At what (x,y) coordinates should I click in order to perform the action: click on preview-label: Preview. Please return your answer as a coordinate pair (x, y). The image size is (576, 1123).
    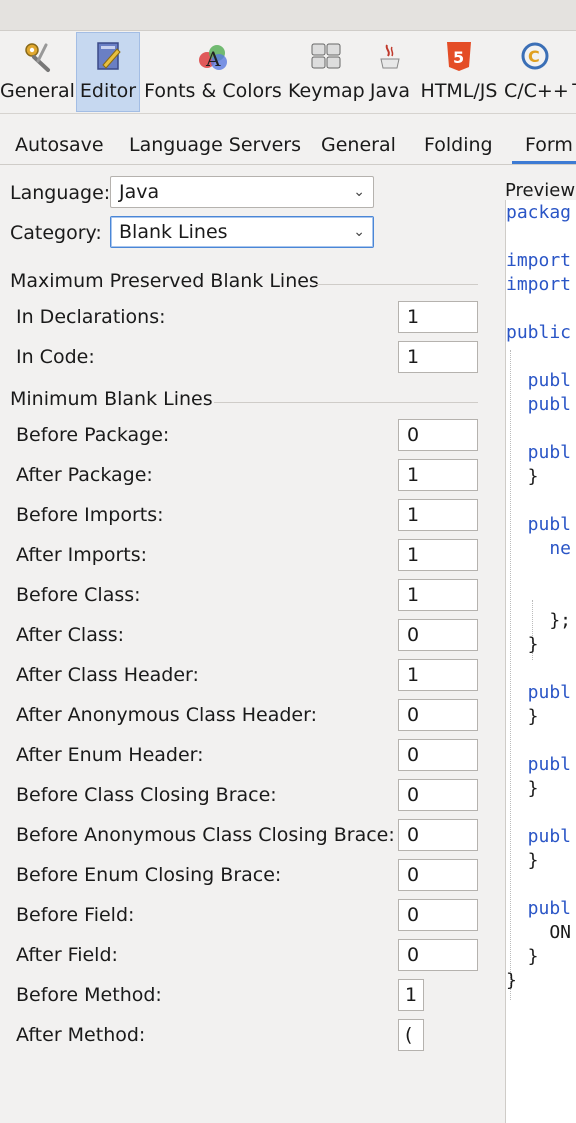
    Looking at the image, I should click on (540, 190).